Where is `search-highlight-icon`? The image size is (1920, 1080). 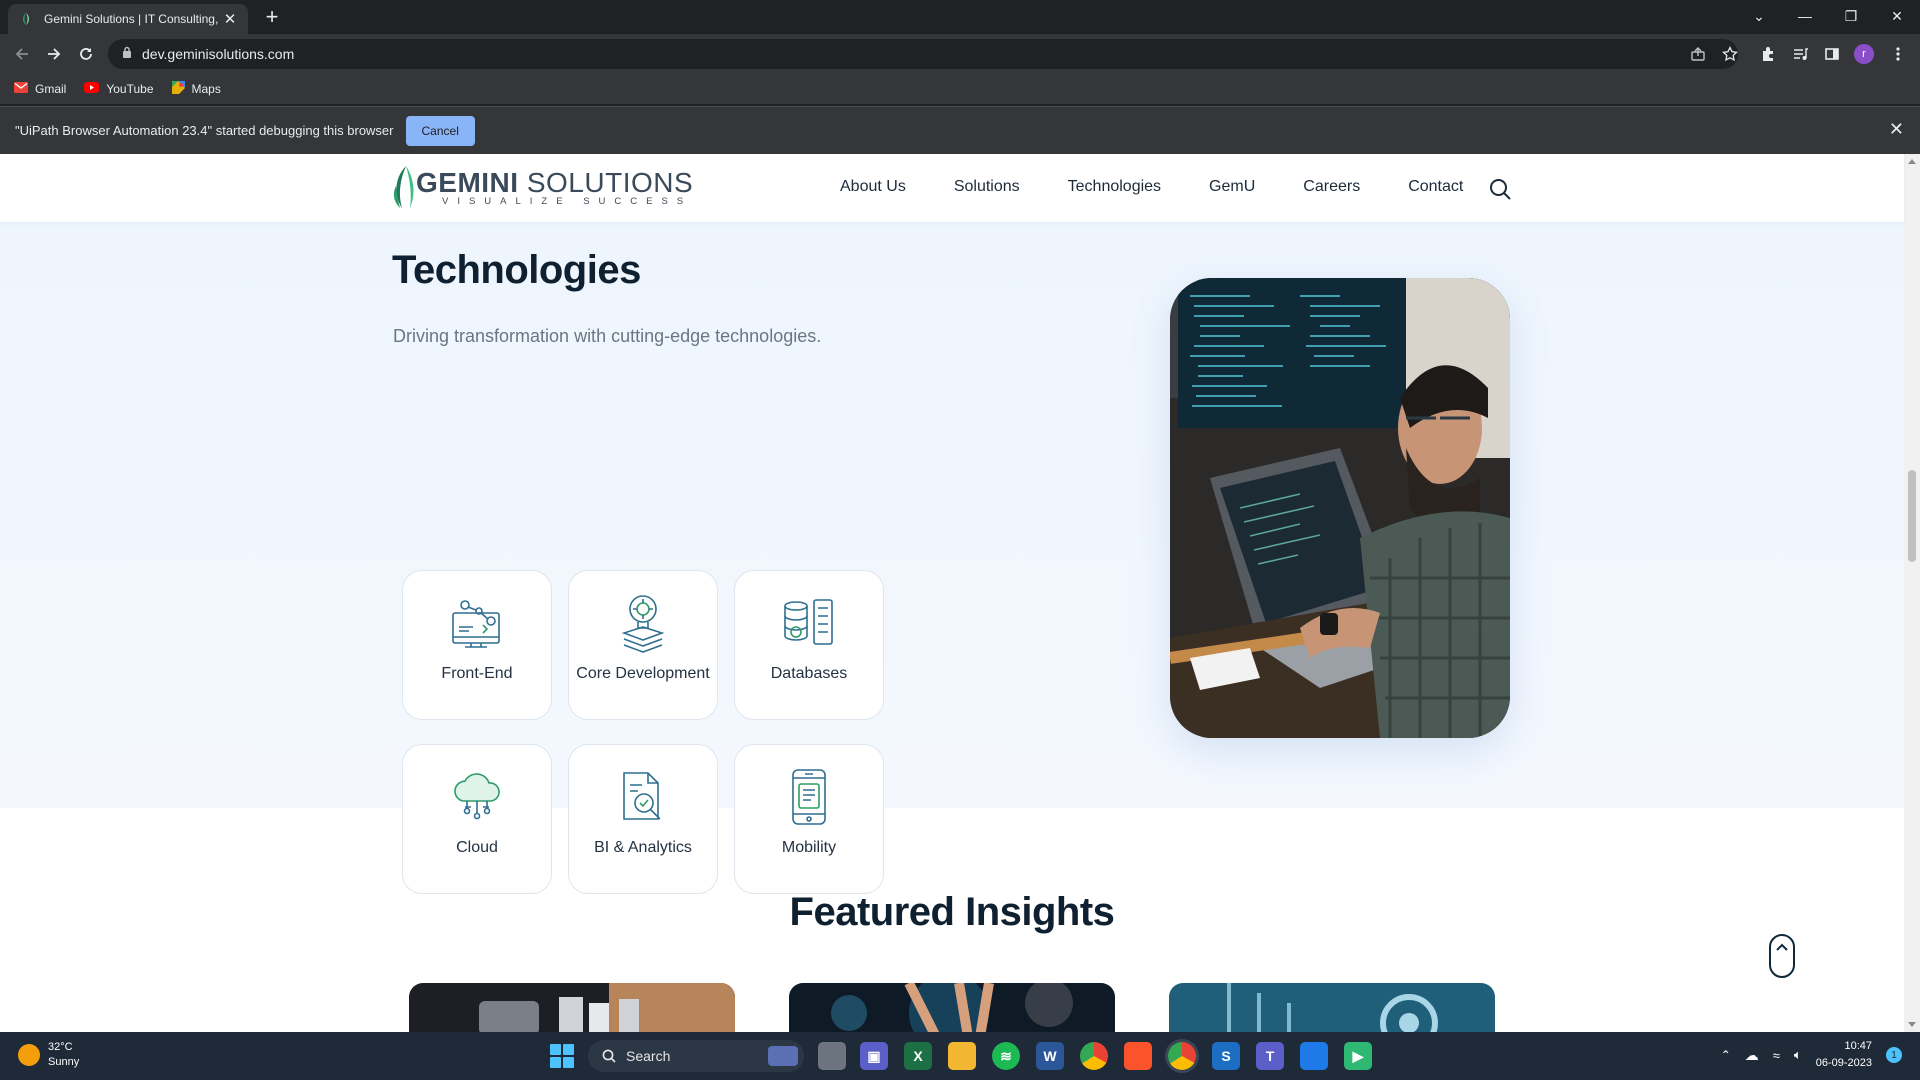
search-highlight-icon is located at coordinates (783, 1056).